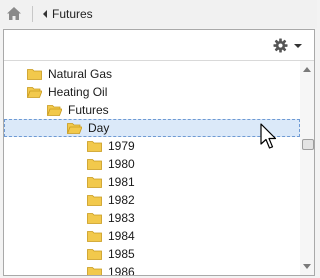 The width and height of the screenshot is (320, 278). I want to click on breadcrumb-separator, so click(32, 14).